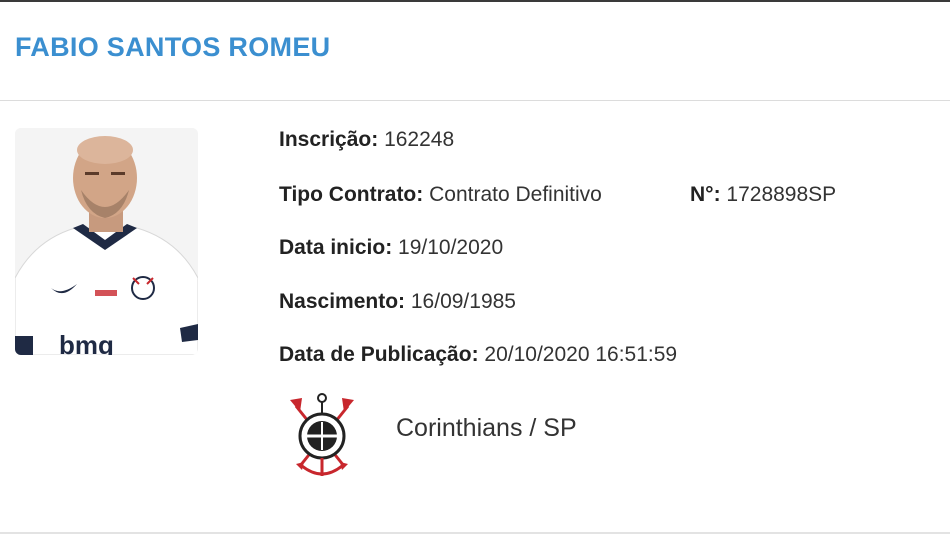 Image resolution: width=950 pixels, height=534 pixels. Describe the element at coordinates (419, 139) in the screenshot. I see `inscricao-value: 162248` at that location.